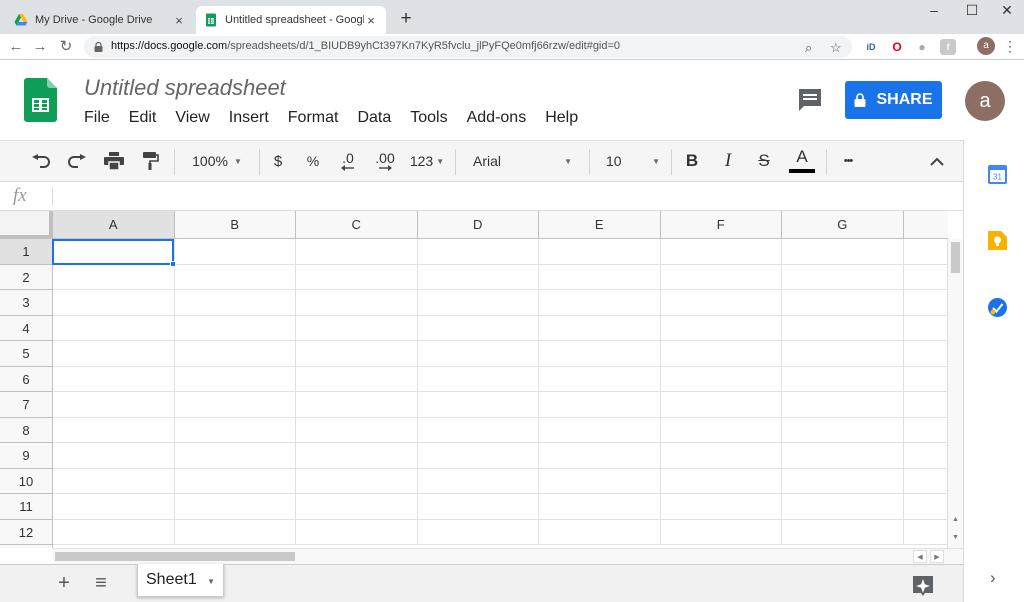 The height and width of the screenshot is (602, 1024). I want to click on scroll-right-icon: ▶, so click(937, 556).